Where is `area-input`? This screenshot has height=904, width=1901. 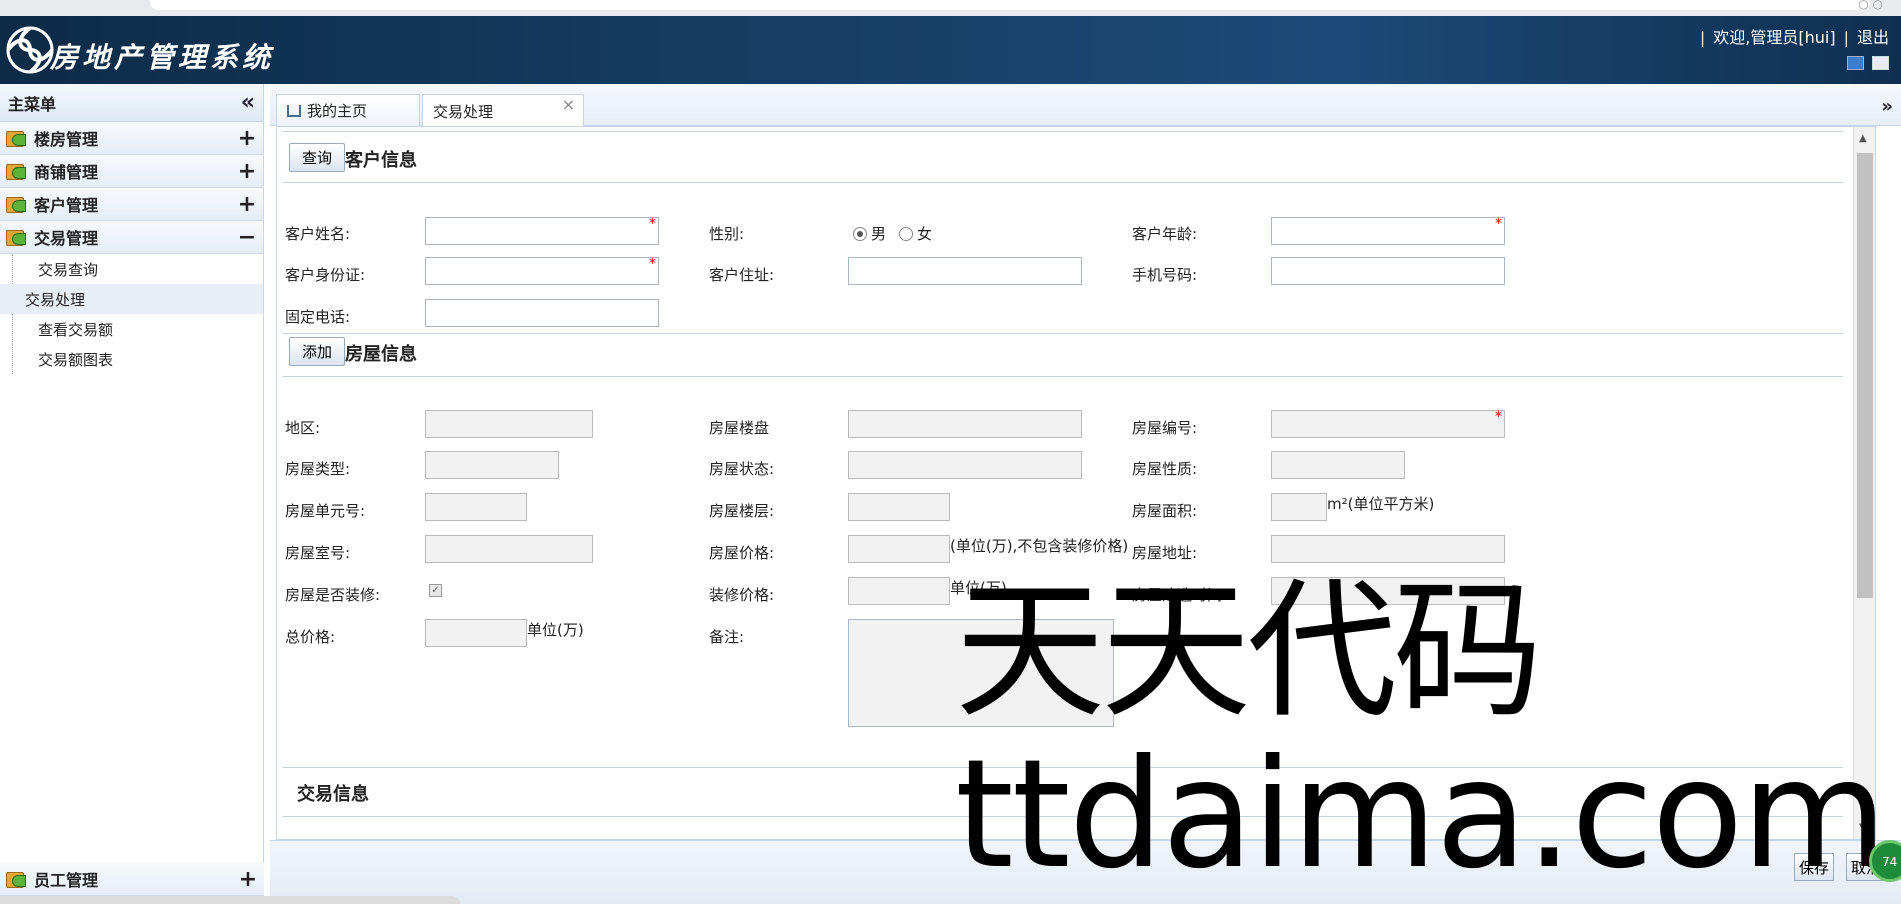 area-input is located at coordinates (509, 424).